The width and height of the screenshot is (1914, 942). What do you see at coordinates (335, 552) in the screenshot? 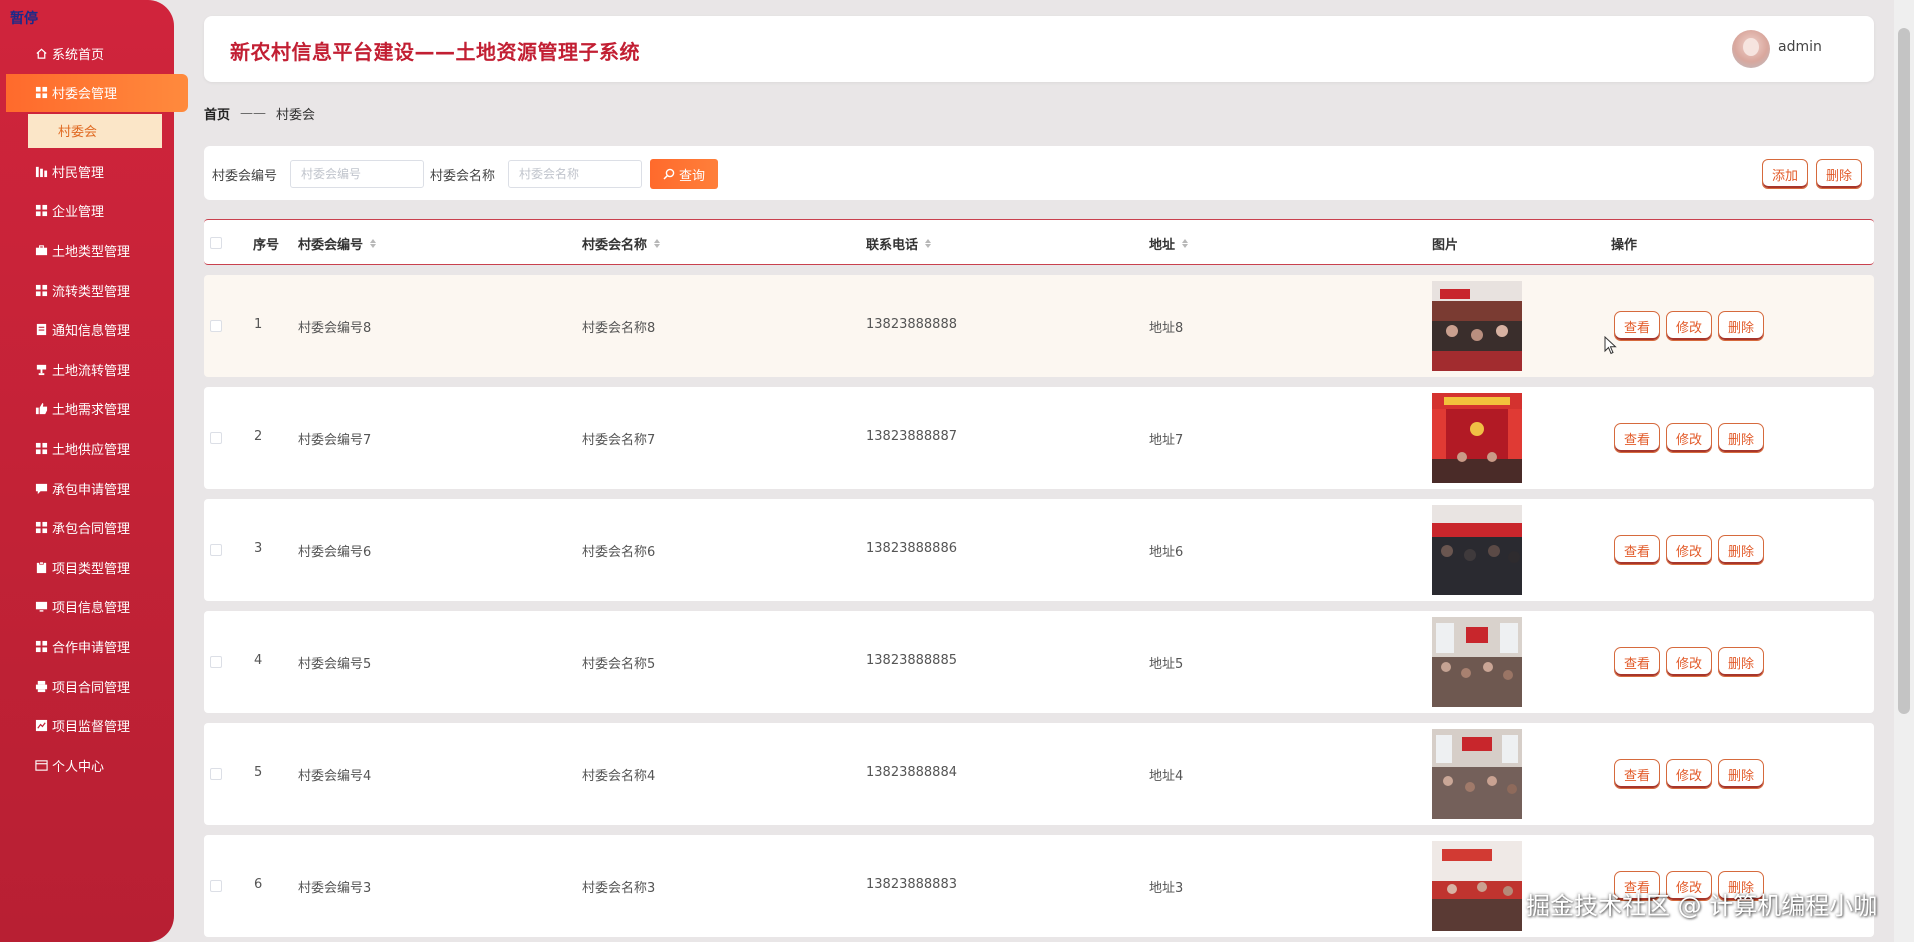
I see `row-code: 村委会编号6` at bounding box center [335, 552].